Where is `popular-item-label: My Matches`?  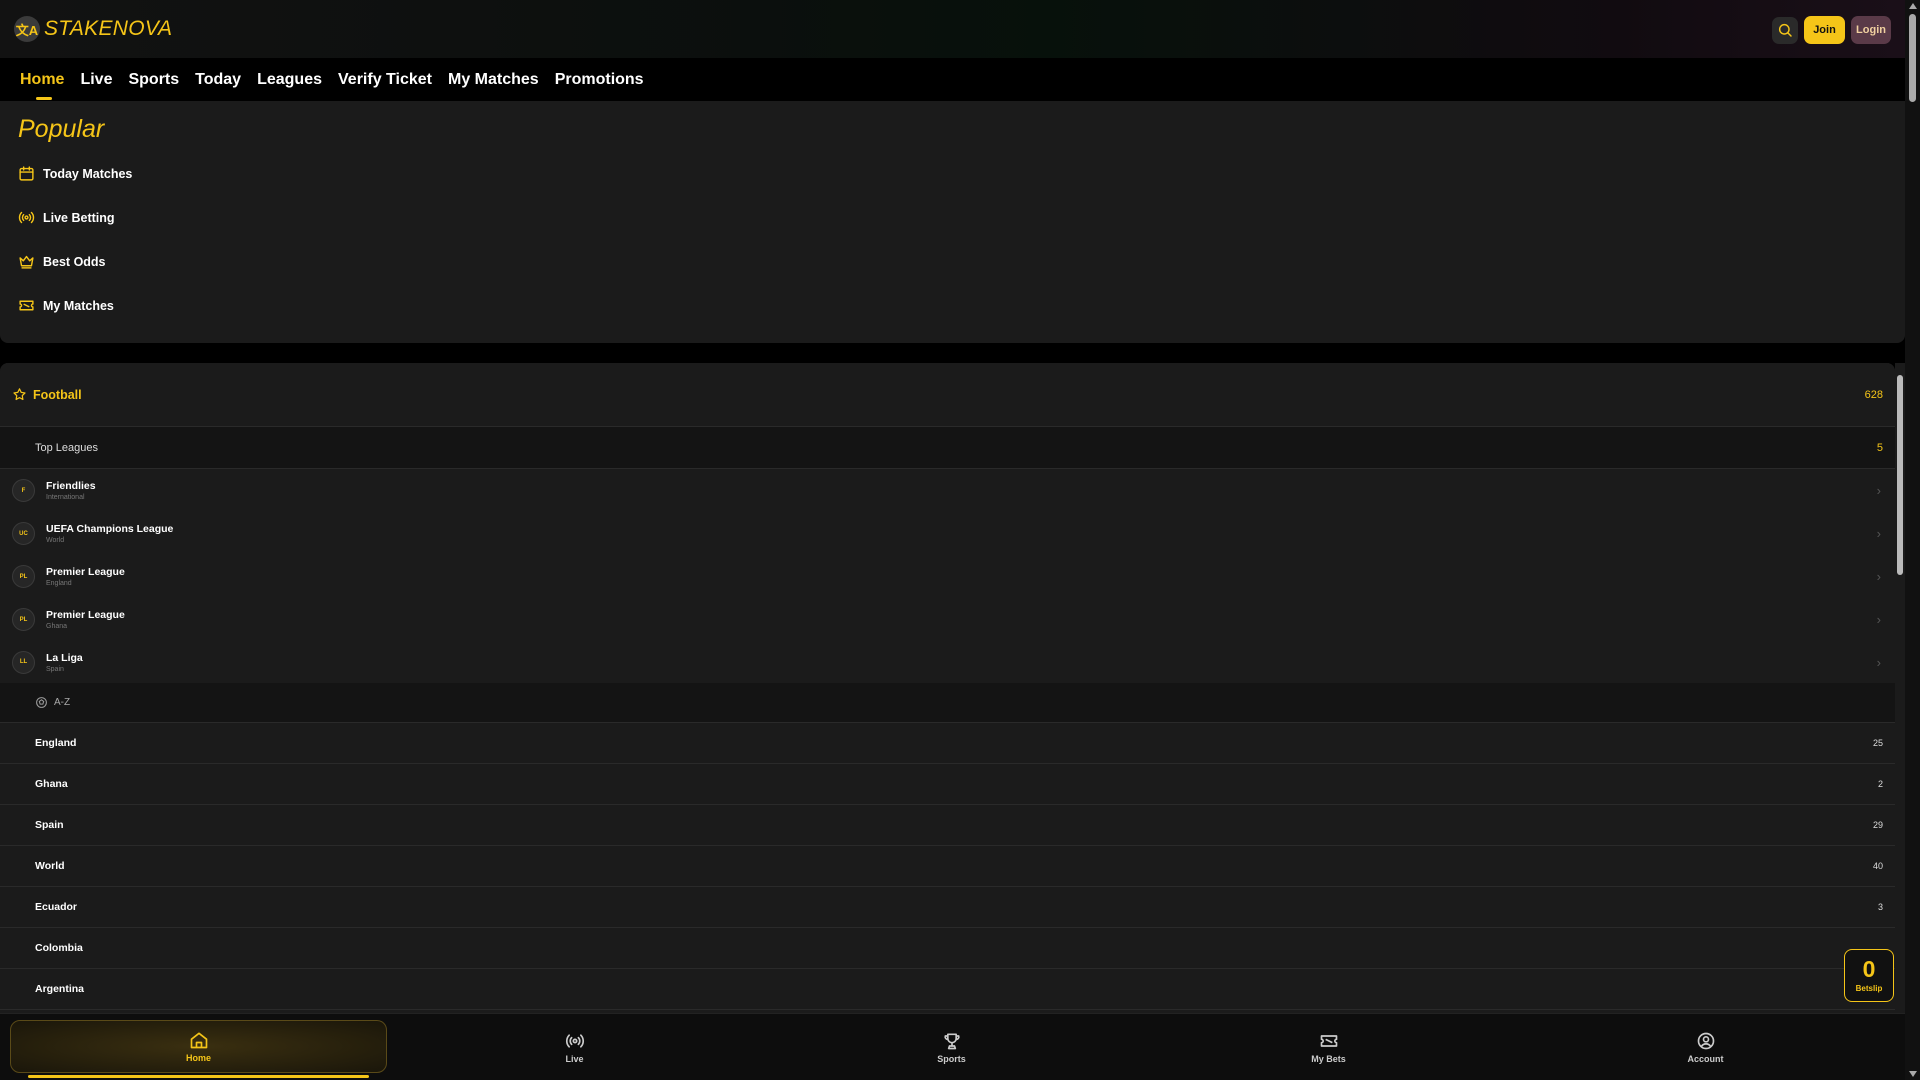 popular-item-label: My Matches is located at coordinates (78, 305).